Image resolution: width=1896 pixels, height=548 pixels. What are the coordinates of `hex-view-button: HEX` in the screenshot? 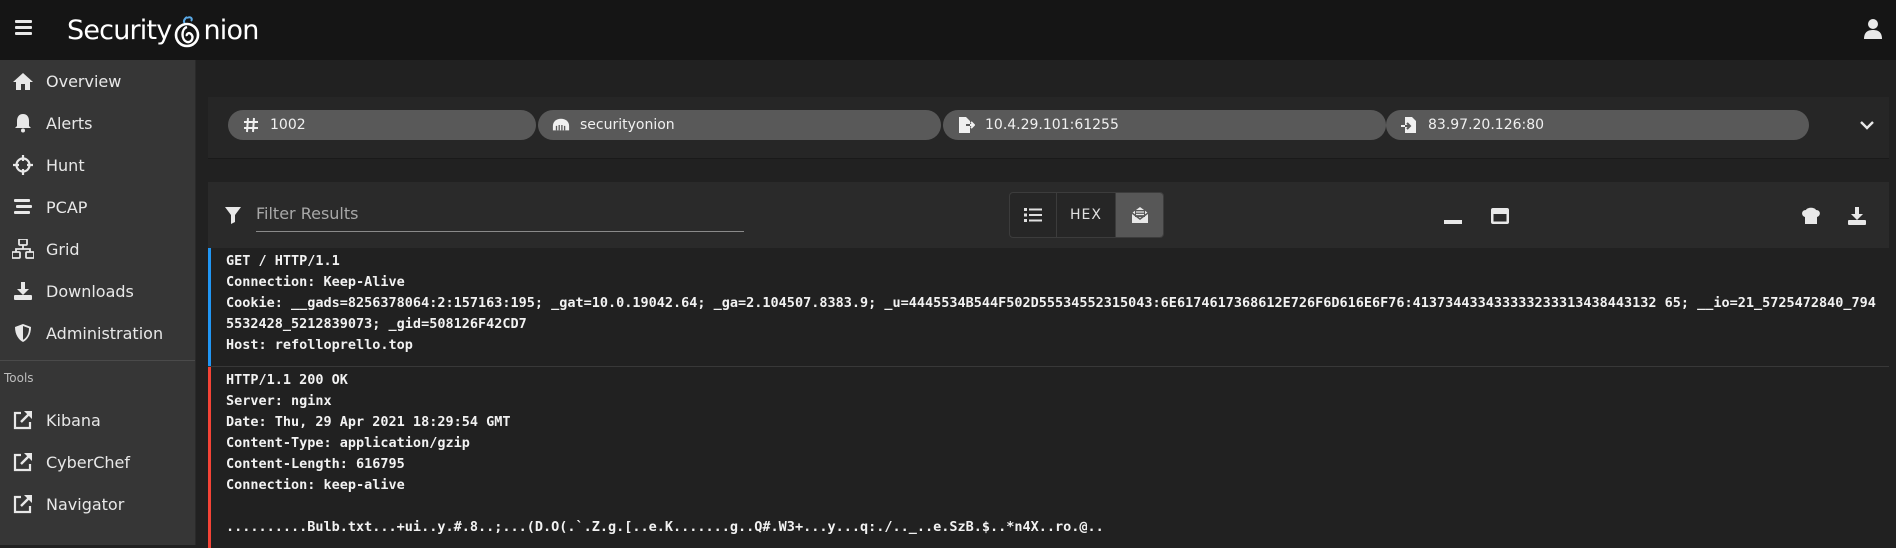 It's located at (1086, 215).